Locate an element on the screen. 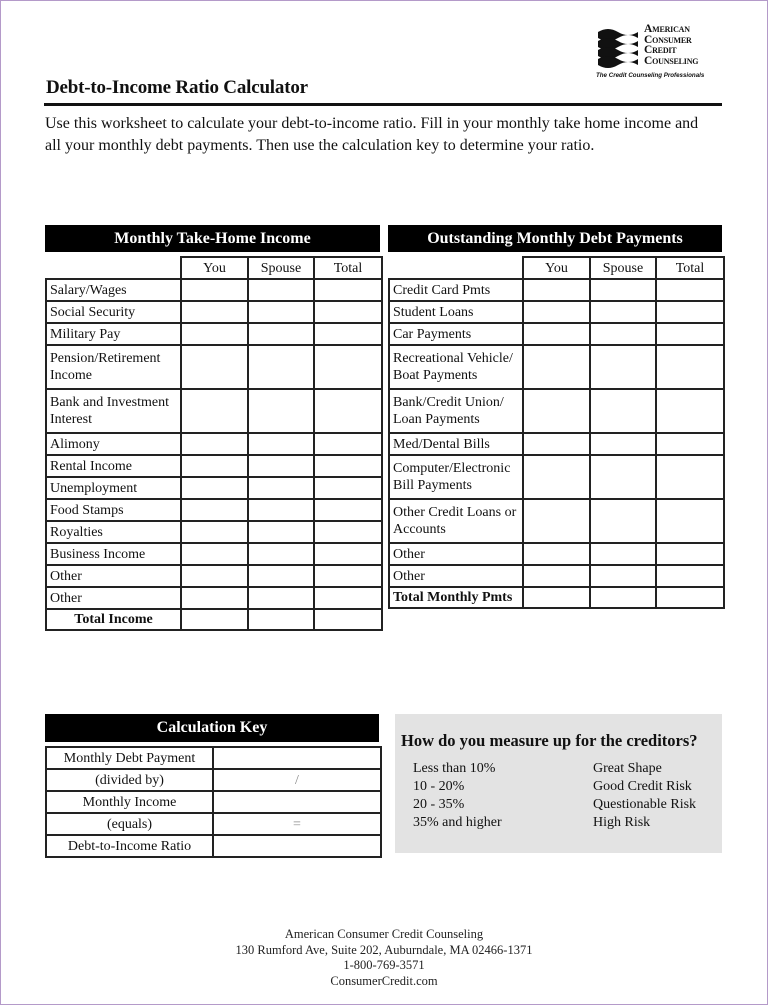  row-label: Food Stamps is located at coordinates (113, 510).